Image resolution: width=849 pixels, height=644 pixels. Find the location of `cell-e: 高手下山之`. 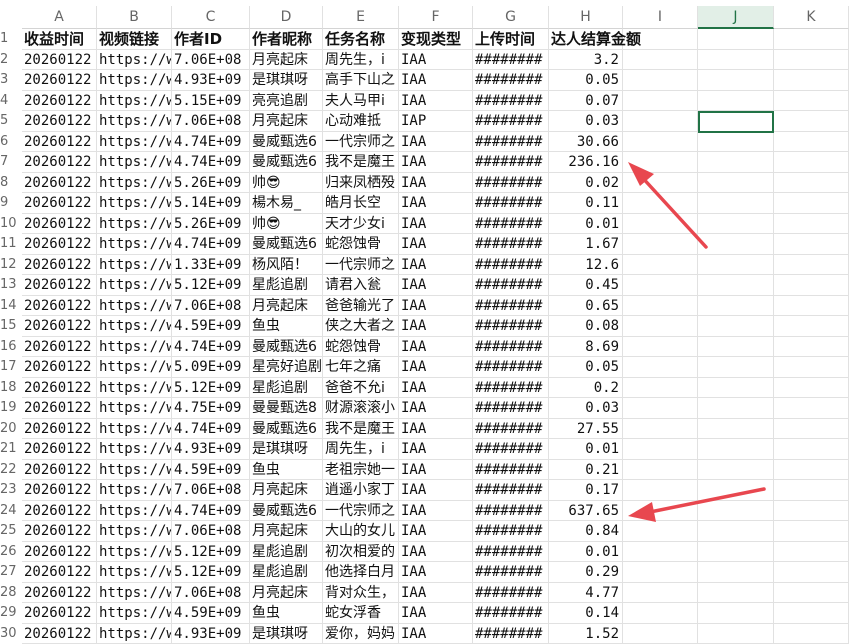

cell-e: 高手下山之 is located at coordinates (361, 80).